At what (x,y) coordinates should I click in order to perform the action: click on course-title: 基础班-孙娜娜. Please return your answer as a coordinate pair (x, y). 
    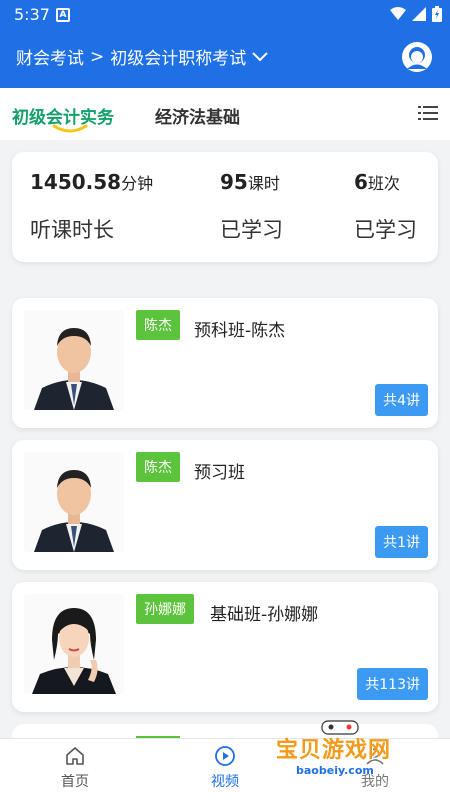
    Looking at the image, I should click on (264, 615).